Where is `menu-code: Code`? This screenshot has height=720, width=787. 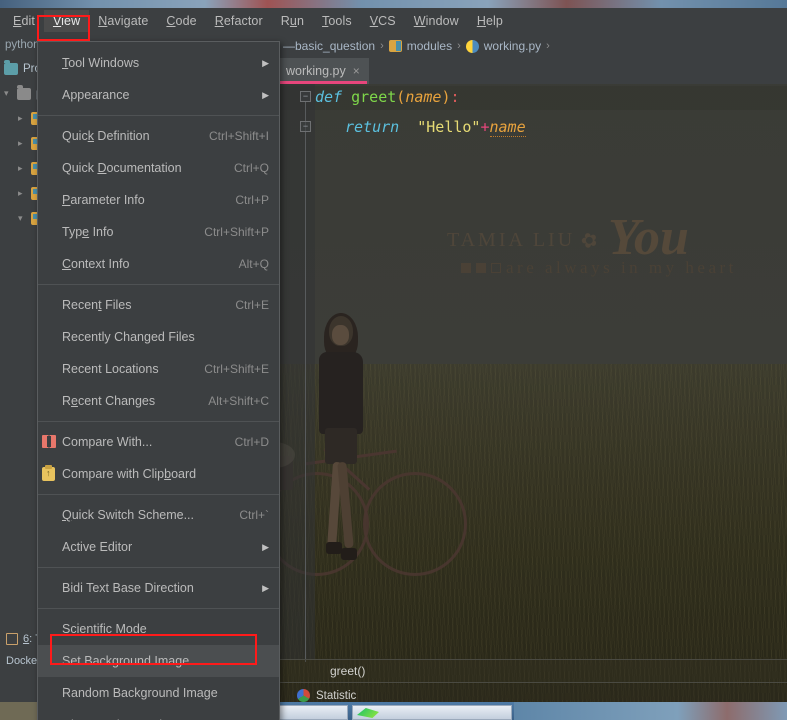
menu-code: Code is located at coordinates (181, 21).